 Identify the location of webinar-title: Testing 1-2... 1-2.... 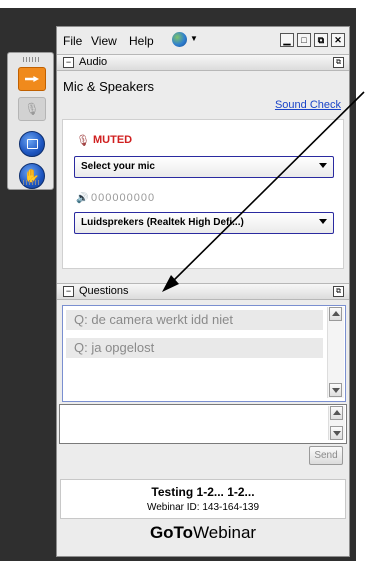
(203, 492).